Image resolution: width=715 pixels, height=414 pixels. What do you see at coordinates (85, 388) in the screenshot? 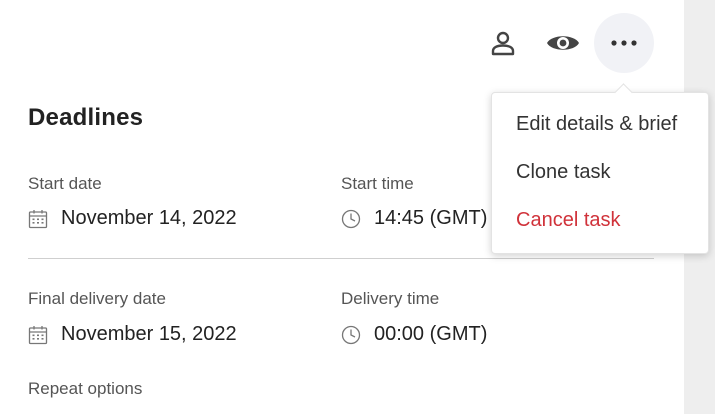
I see `repeat-options-label: Repeat options` at bounding box center [85, 388].